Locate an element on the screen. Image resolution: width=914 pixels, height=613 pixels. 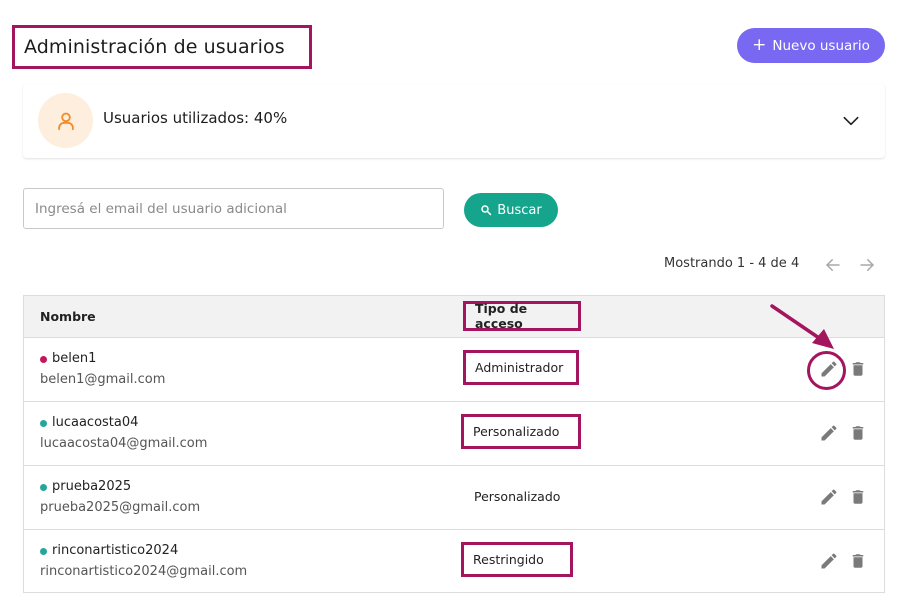
user-name: lucaacosta04 is located at coordinates (95, 422).